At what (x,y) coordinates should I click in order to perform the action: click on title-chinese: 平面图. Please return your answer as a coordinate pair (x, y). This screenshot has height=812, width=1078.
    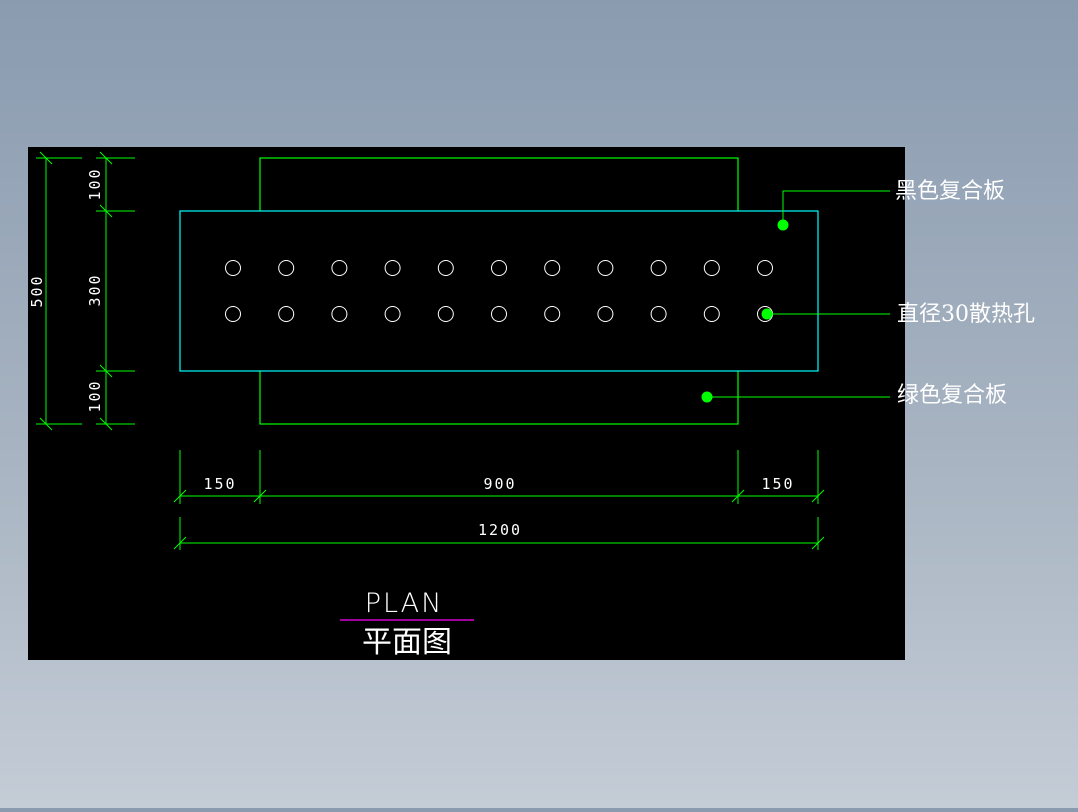
    Looking at the image, I should click on (407, 642).